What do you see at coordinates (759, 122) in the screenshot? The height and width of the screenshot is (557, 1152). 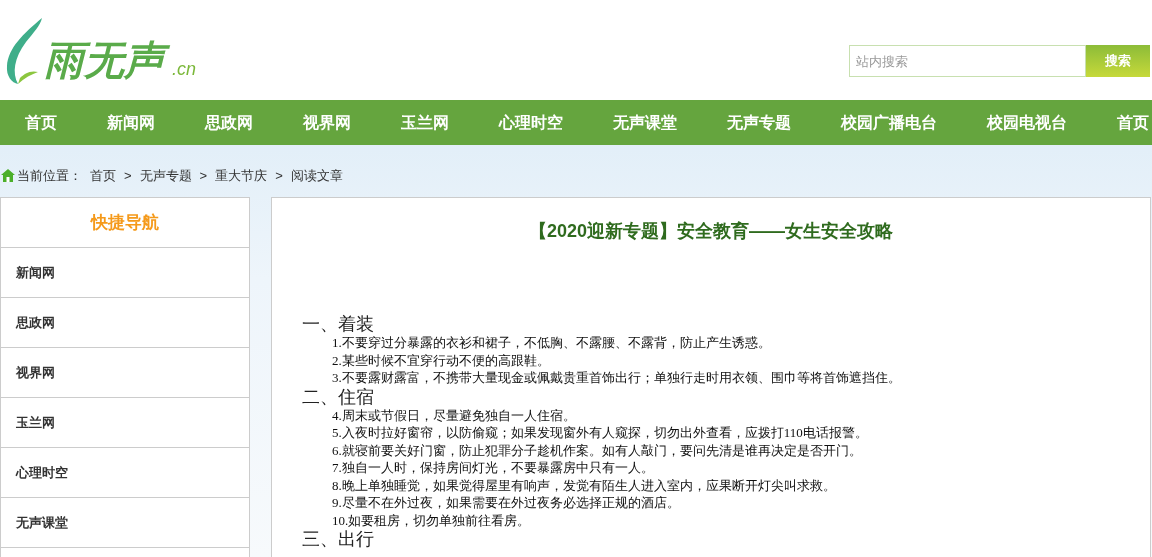 I see `nav-link: 无声专题` at bounding box center [759, 122].